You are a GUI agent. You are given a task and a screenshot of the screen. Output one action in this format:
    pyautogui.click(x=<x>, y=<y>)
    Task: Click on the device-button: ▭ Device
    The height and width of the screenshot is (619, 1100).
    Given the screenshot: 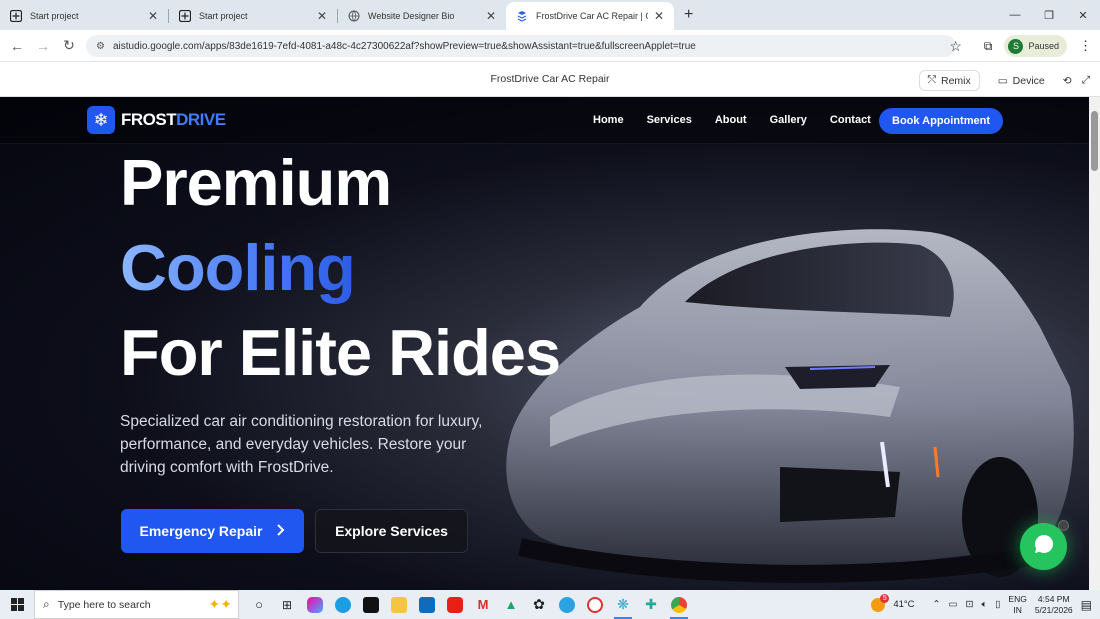 What is the action you would take?
    pyautogui.click(x=1021, y=81)
    